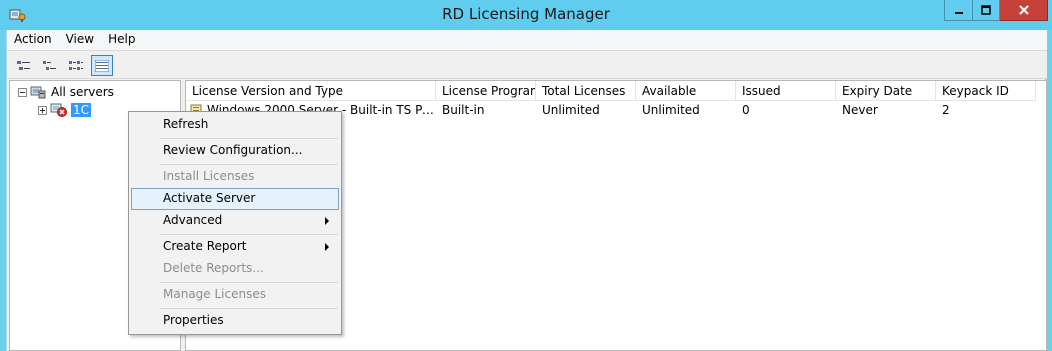  Describe the element at coordinates (886, 91) in the screenshot. I see `column-header-expiry-date: Expiry Date` at that location.